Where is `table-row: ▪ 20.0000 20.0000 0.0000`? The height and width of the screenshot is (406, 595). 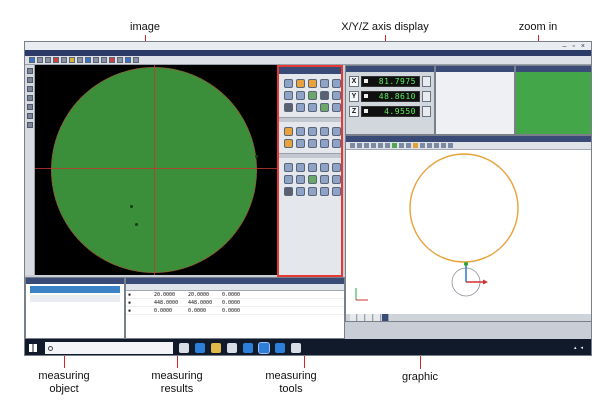
table-row: ▪ 20.0000 20.0000 0.0000 is located at coordinates (235, 295).